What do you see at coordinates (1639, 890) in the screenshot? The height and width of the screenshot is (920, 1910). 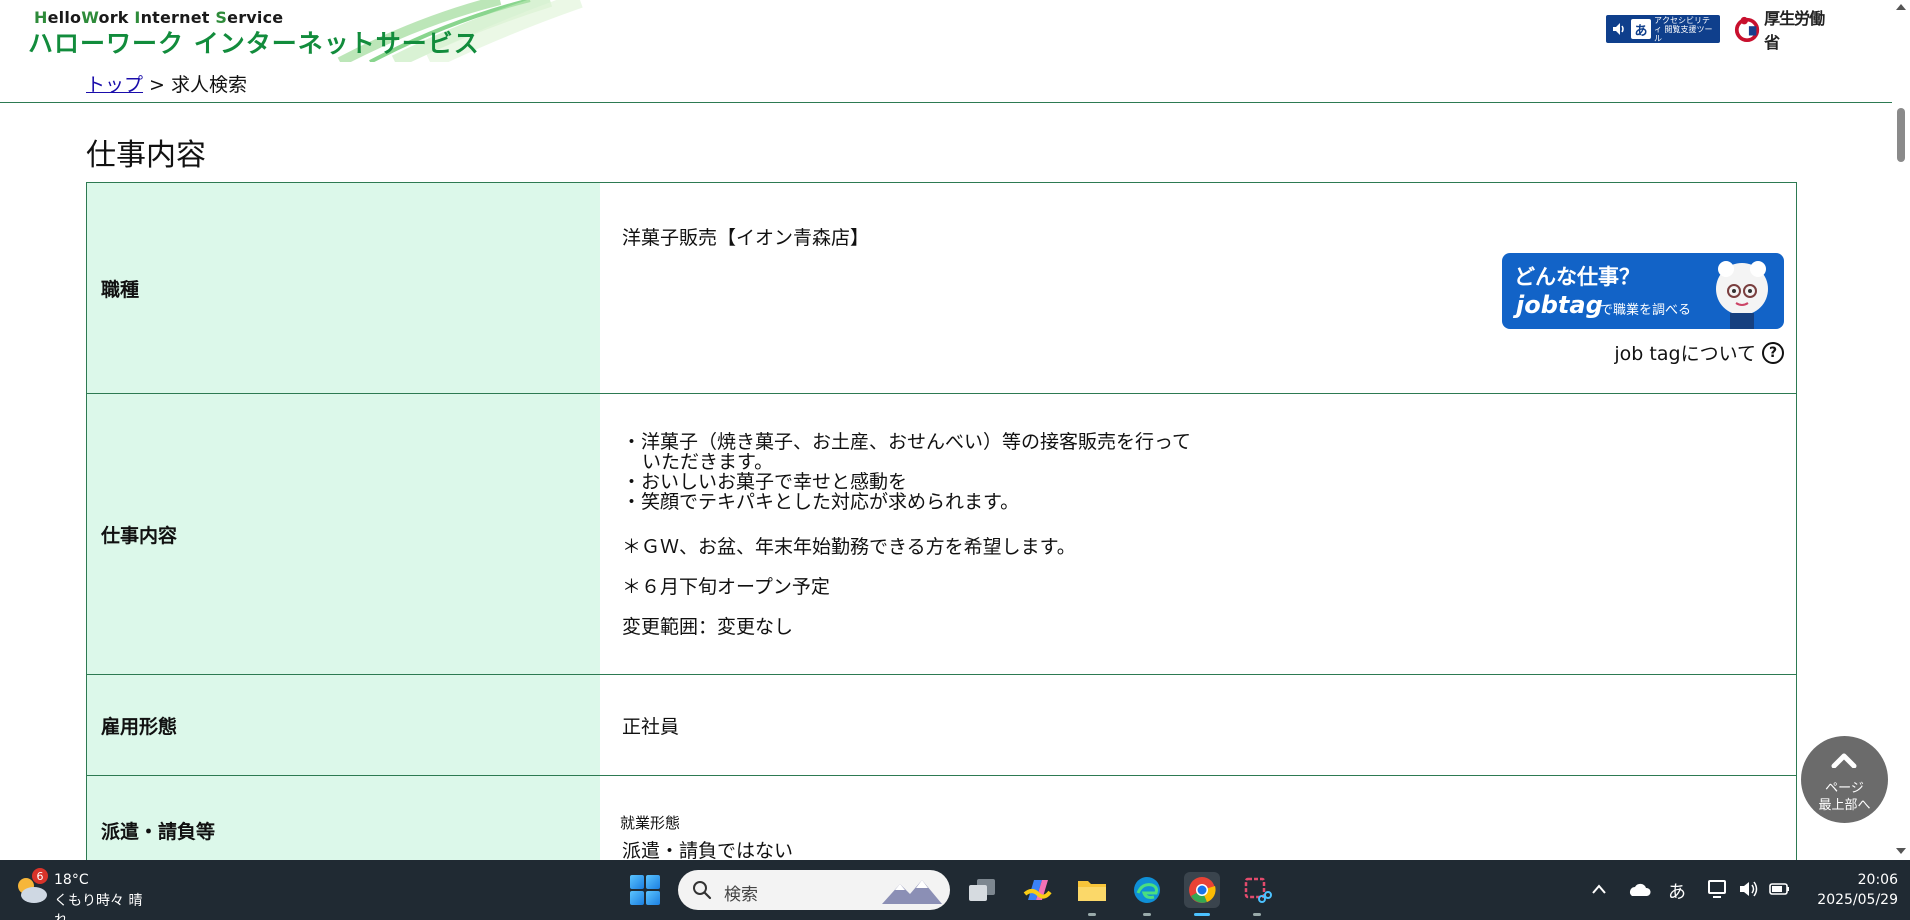 I see `onedrive-cloud-icon` at bounding box center [1639, 890].